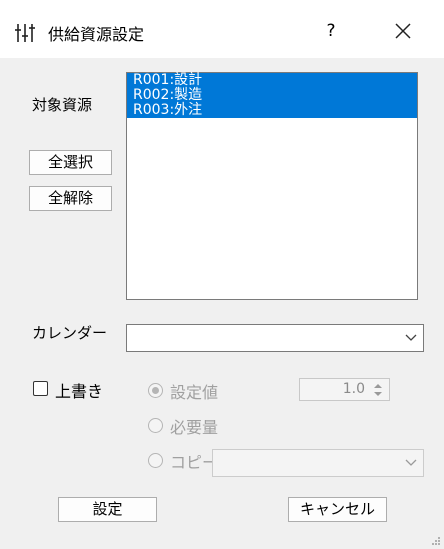  What do you see at coordinates (70, 162) in the screenshot?
I see `select-all-button: 全選択` at bounding box center [70, 162].